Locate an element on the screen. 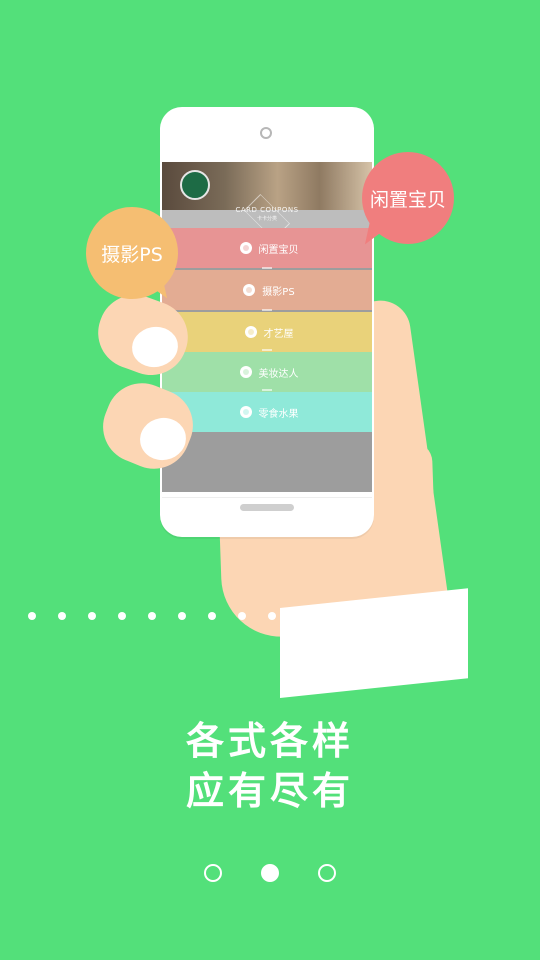 The image size is (540, 960). category-label: 闲置宝贝 is located at coordinates (278, 250).